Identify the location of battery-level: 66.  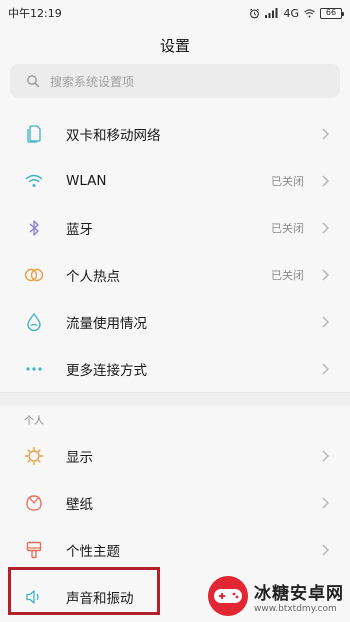
(331, 12).